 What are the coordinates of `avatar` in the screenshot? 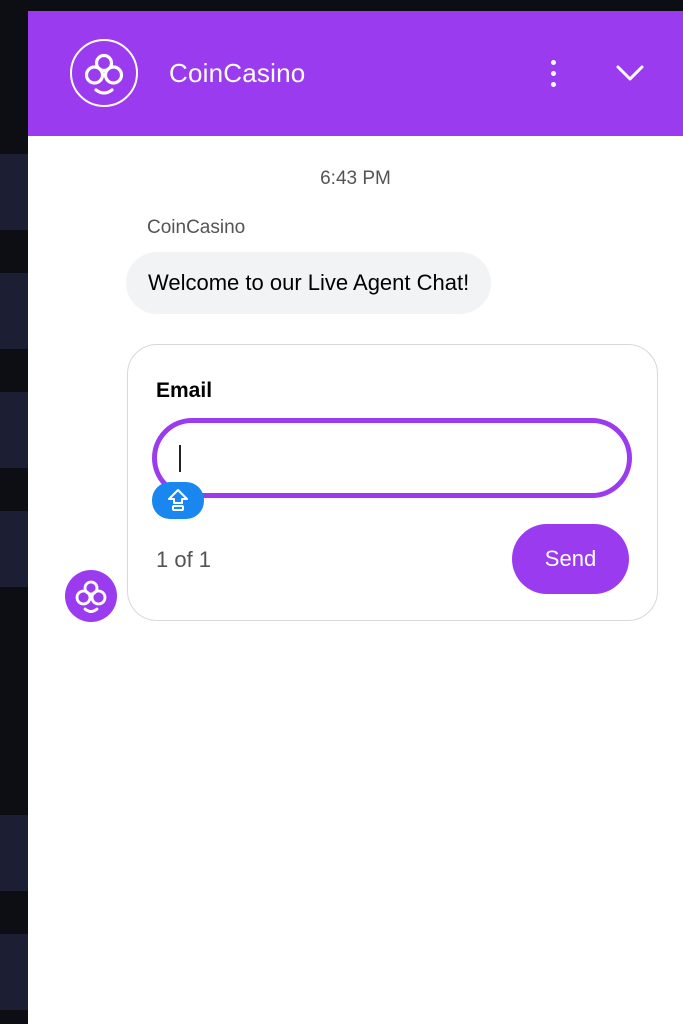 It's located at (91, 596).